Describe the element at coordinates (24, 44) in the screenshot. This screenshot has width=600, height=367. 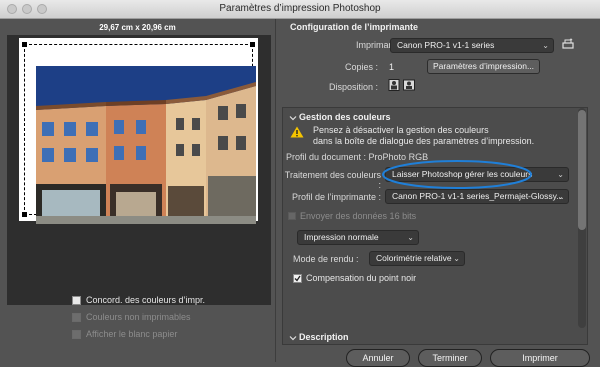
I see `resize-handle-tl` at that location.